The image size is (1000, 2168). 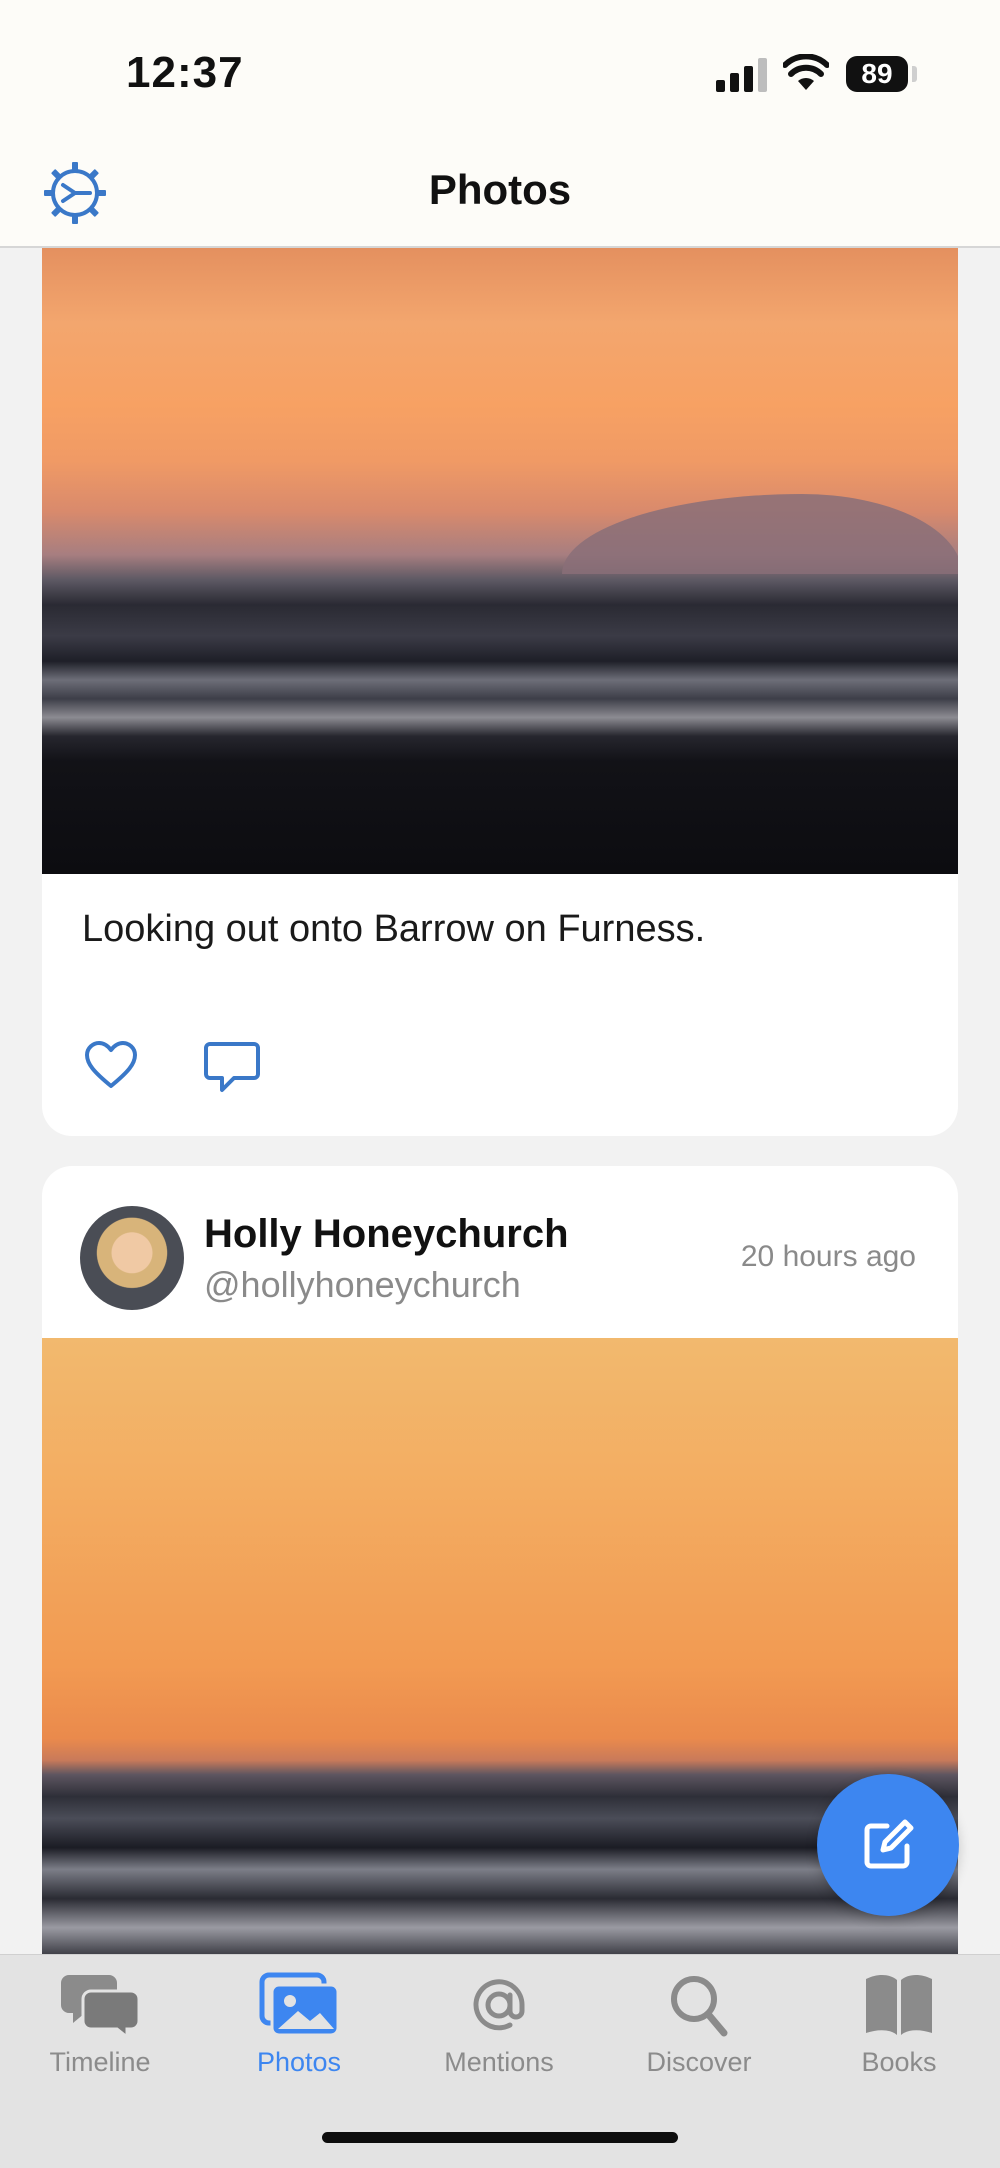 I want to click on status-time: 12:37, so click(x=185, y=72).